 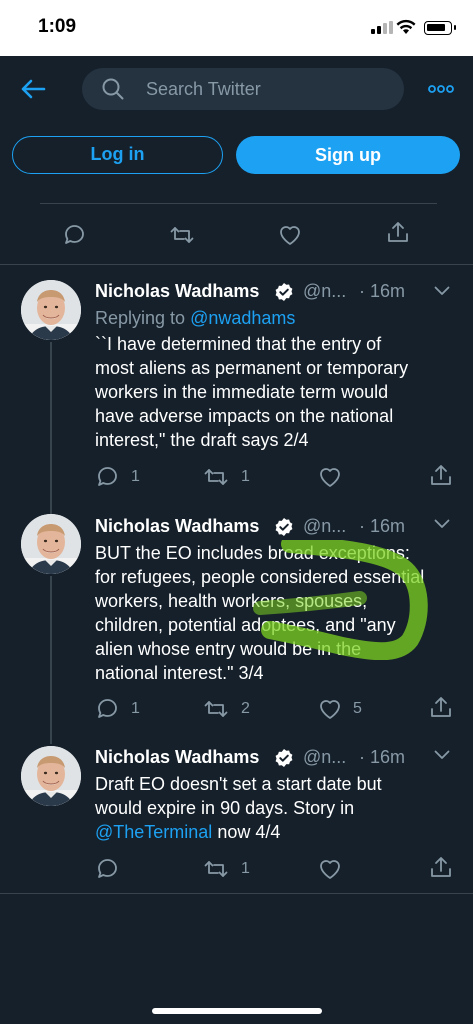 I want to click on search-icon, so click(x=113, y=89).